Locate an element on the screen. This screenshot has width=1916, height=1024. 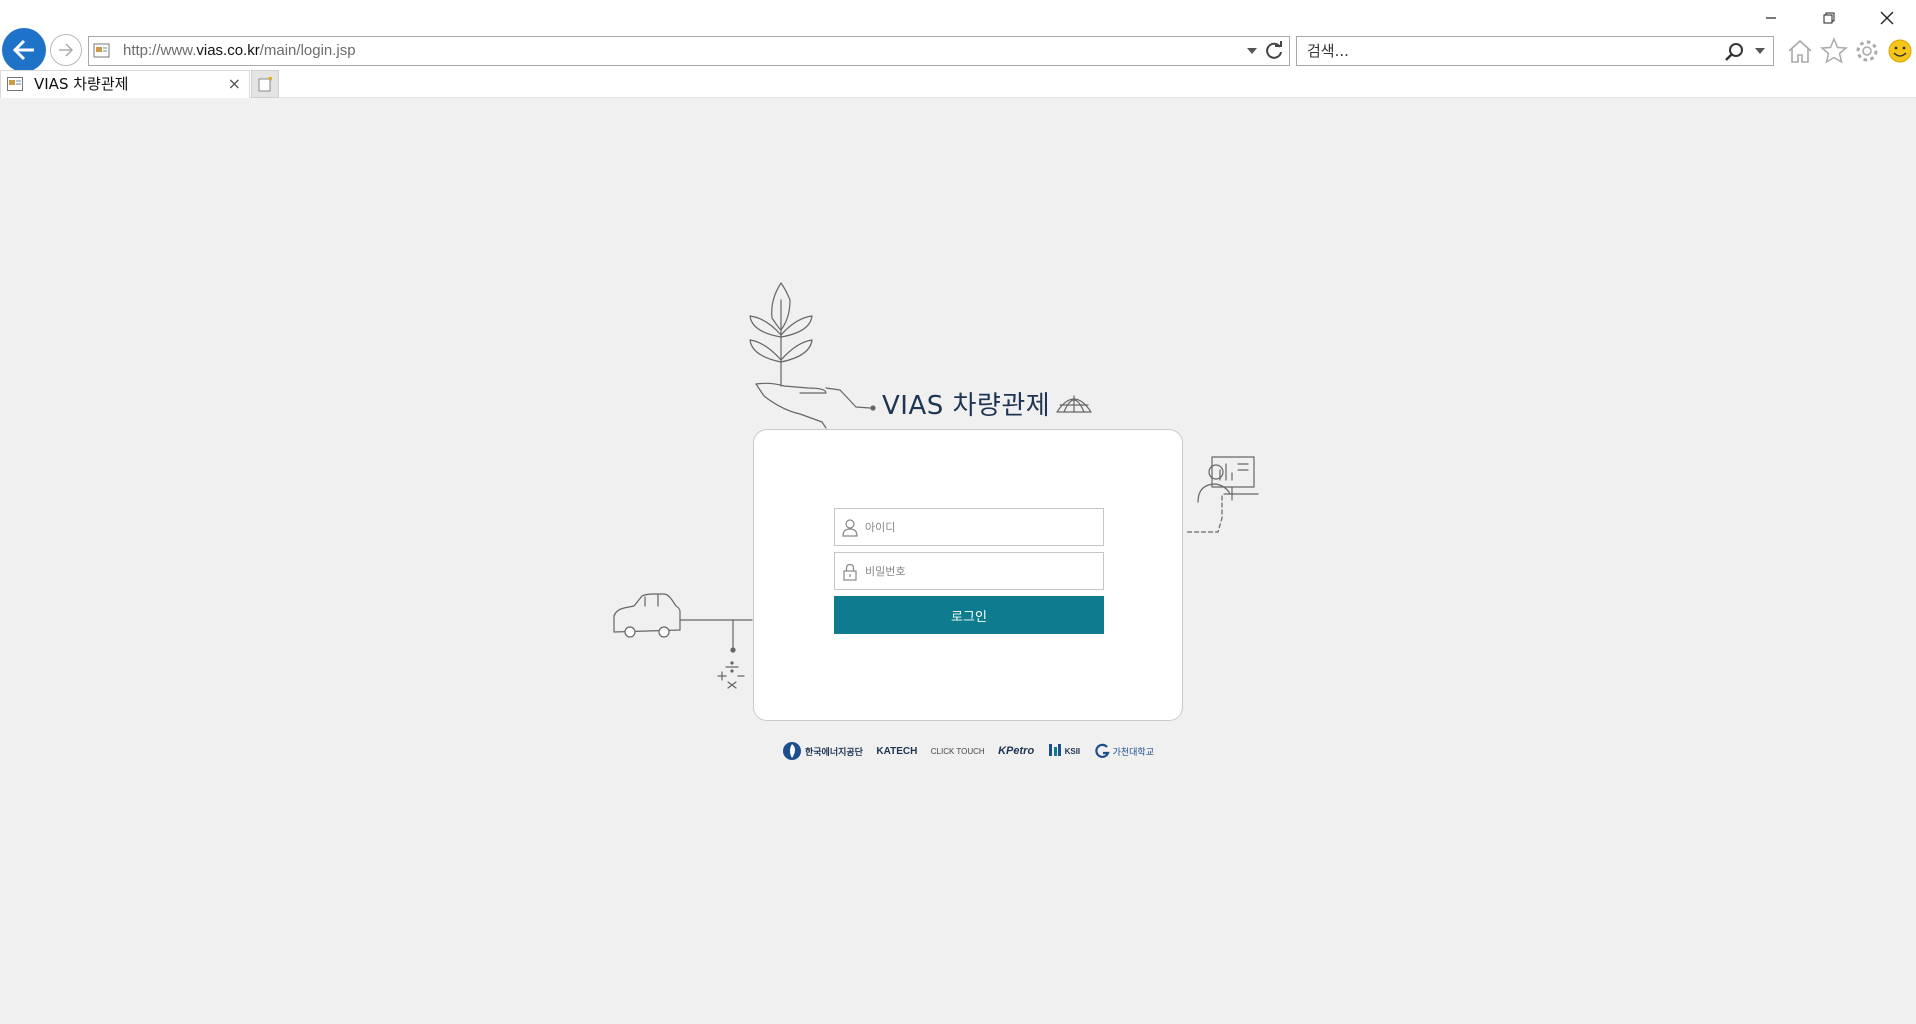
partner-name: 가천대학교 is located at coordinates (1133, 751).